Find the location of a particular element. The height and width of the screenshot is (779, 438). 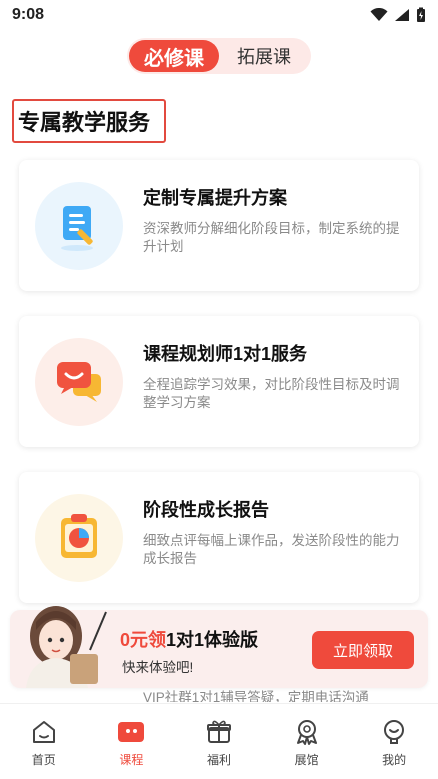

document-pen-icon is located at coordinates (79, 226).